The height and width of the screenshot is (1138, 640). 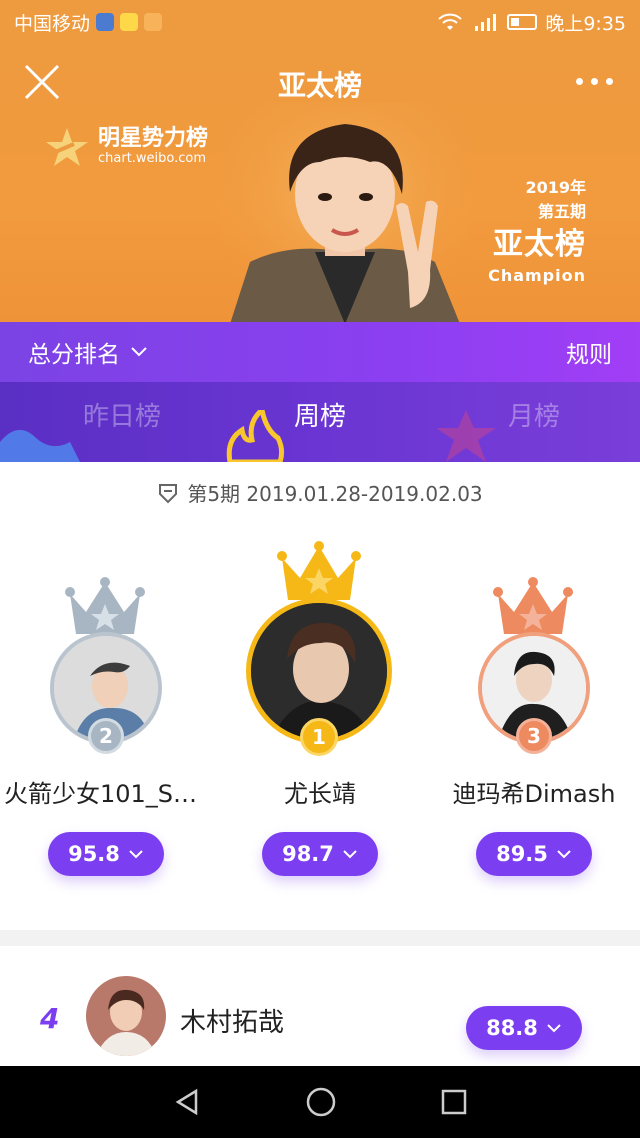 I want to click on row-rank: 4, so click(x=50, y=1018).